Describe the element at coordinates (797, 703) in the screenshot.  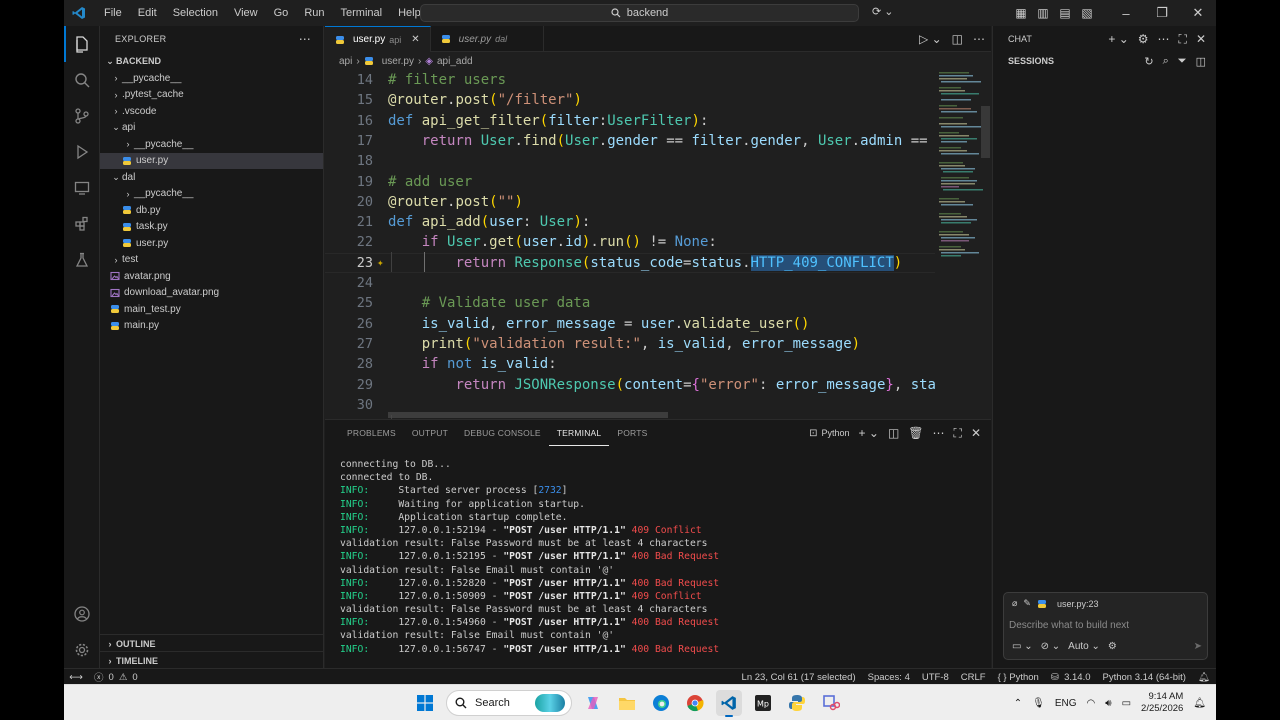
I see `python-app-icon` at that location.